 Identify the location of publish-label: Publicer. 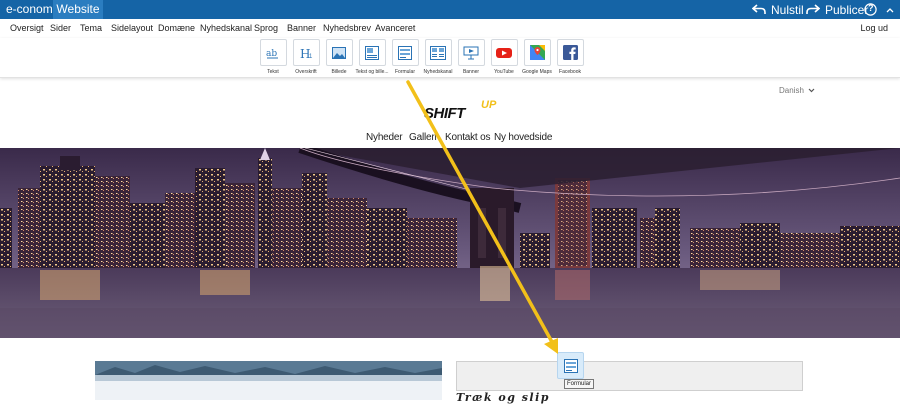
(847, 9).